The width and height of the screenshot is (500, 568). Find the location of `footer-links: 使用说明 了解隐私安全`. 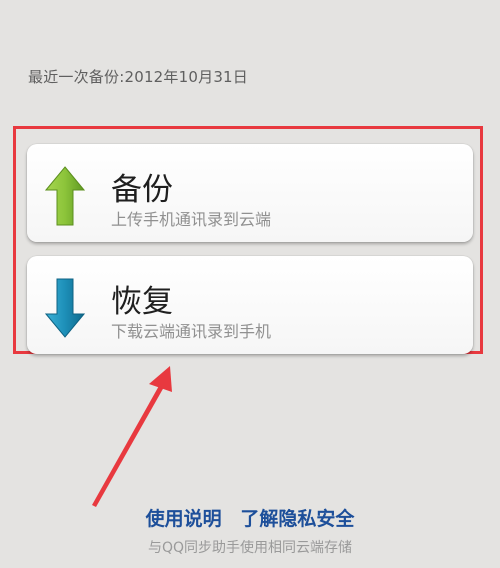

footer-links: 使用说明 了解隐私安全 is located at coordinates (250, 517).